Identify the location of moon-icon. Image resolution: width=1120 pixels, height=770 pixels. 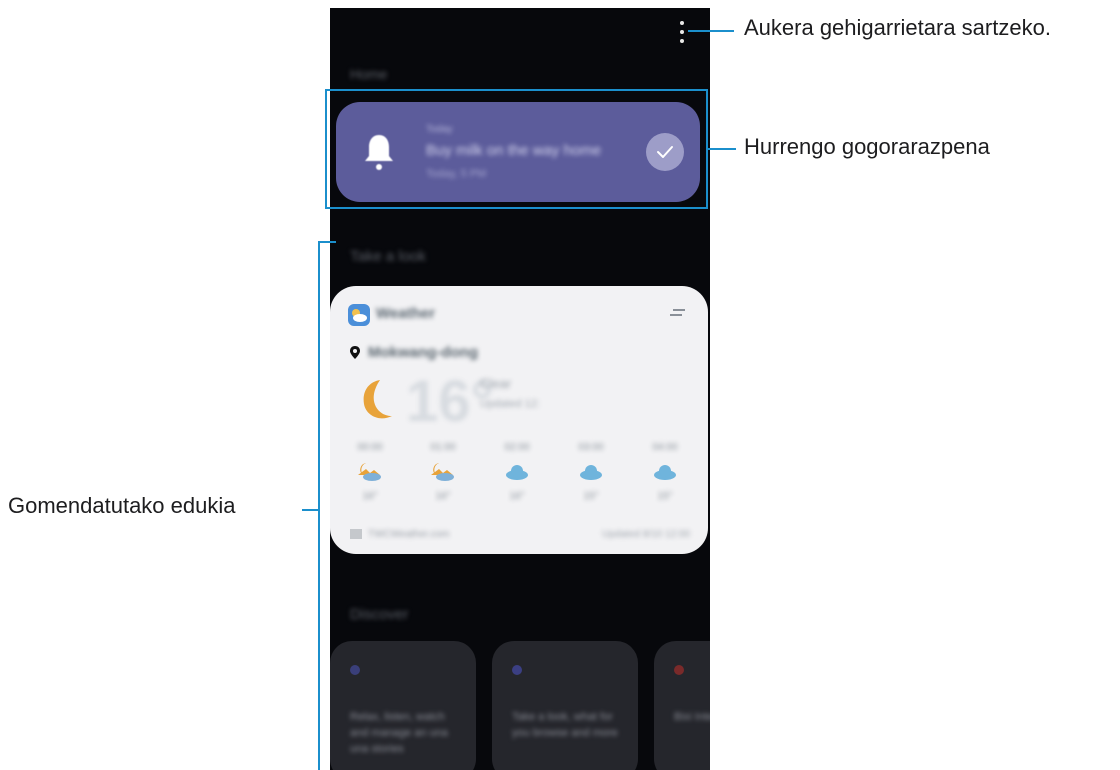
(377, 399).